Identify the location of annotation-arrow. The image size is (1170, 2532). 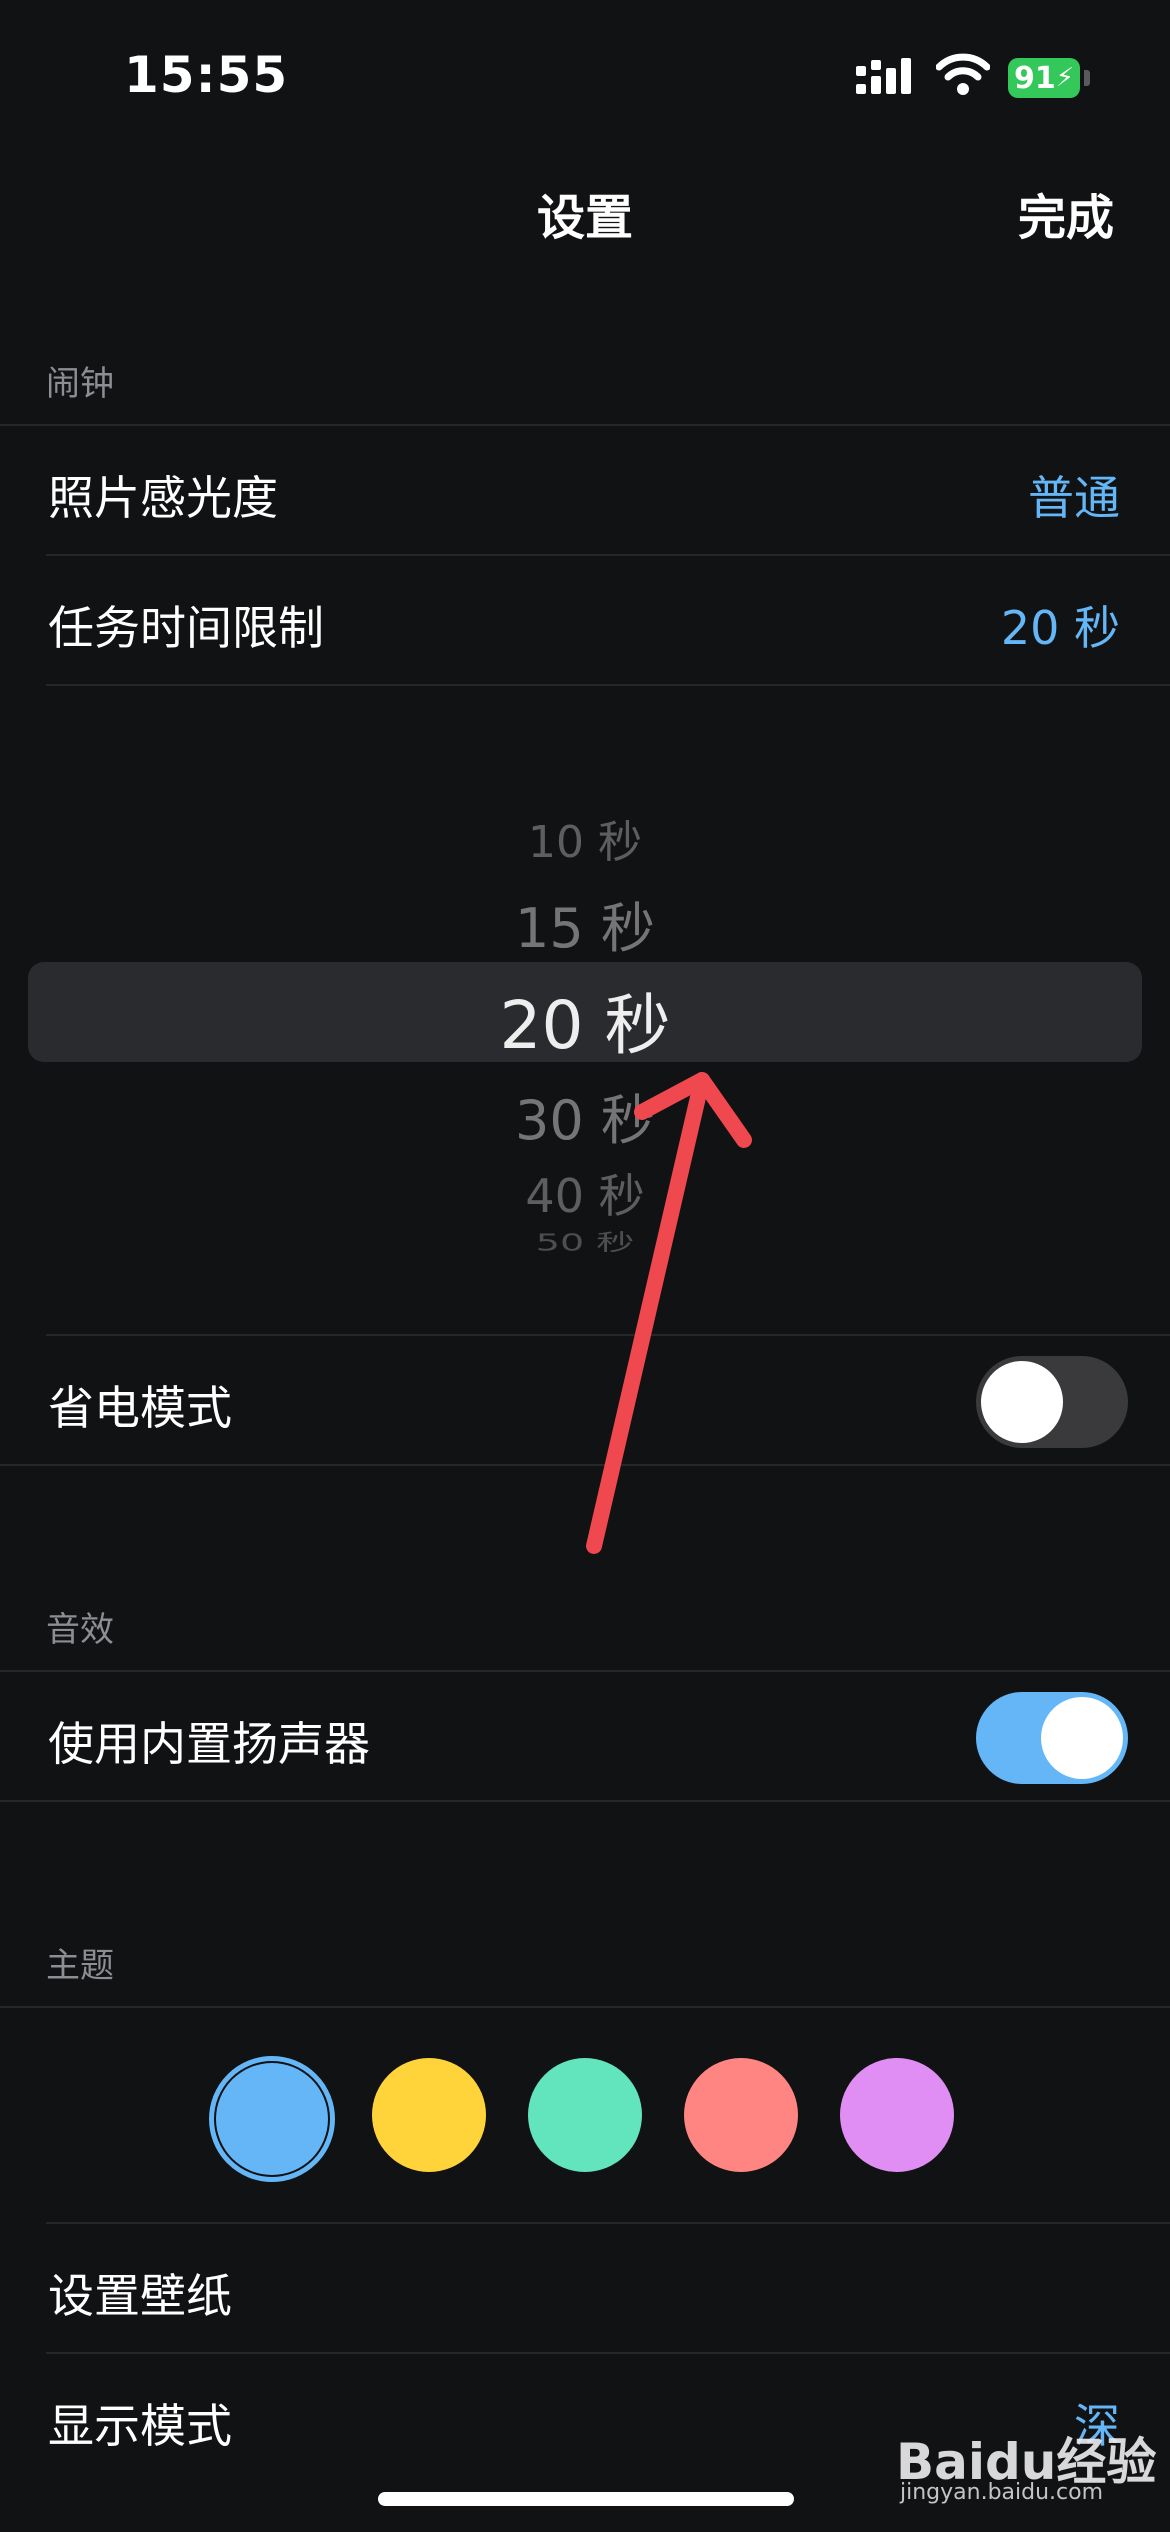
(669, 1313).